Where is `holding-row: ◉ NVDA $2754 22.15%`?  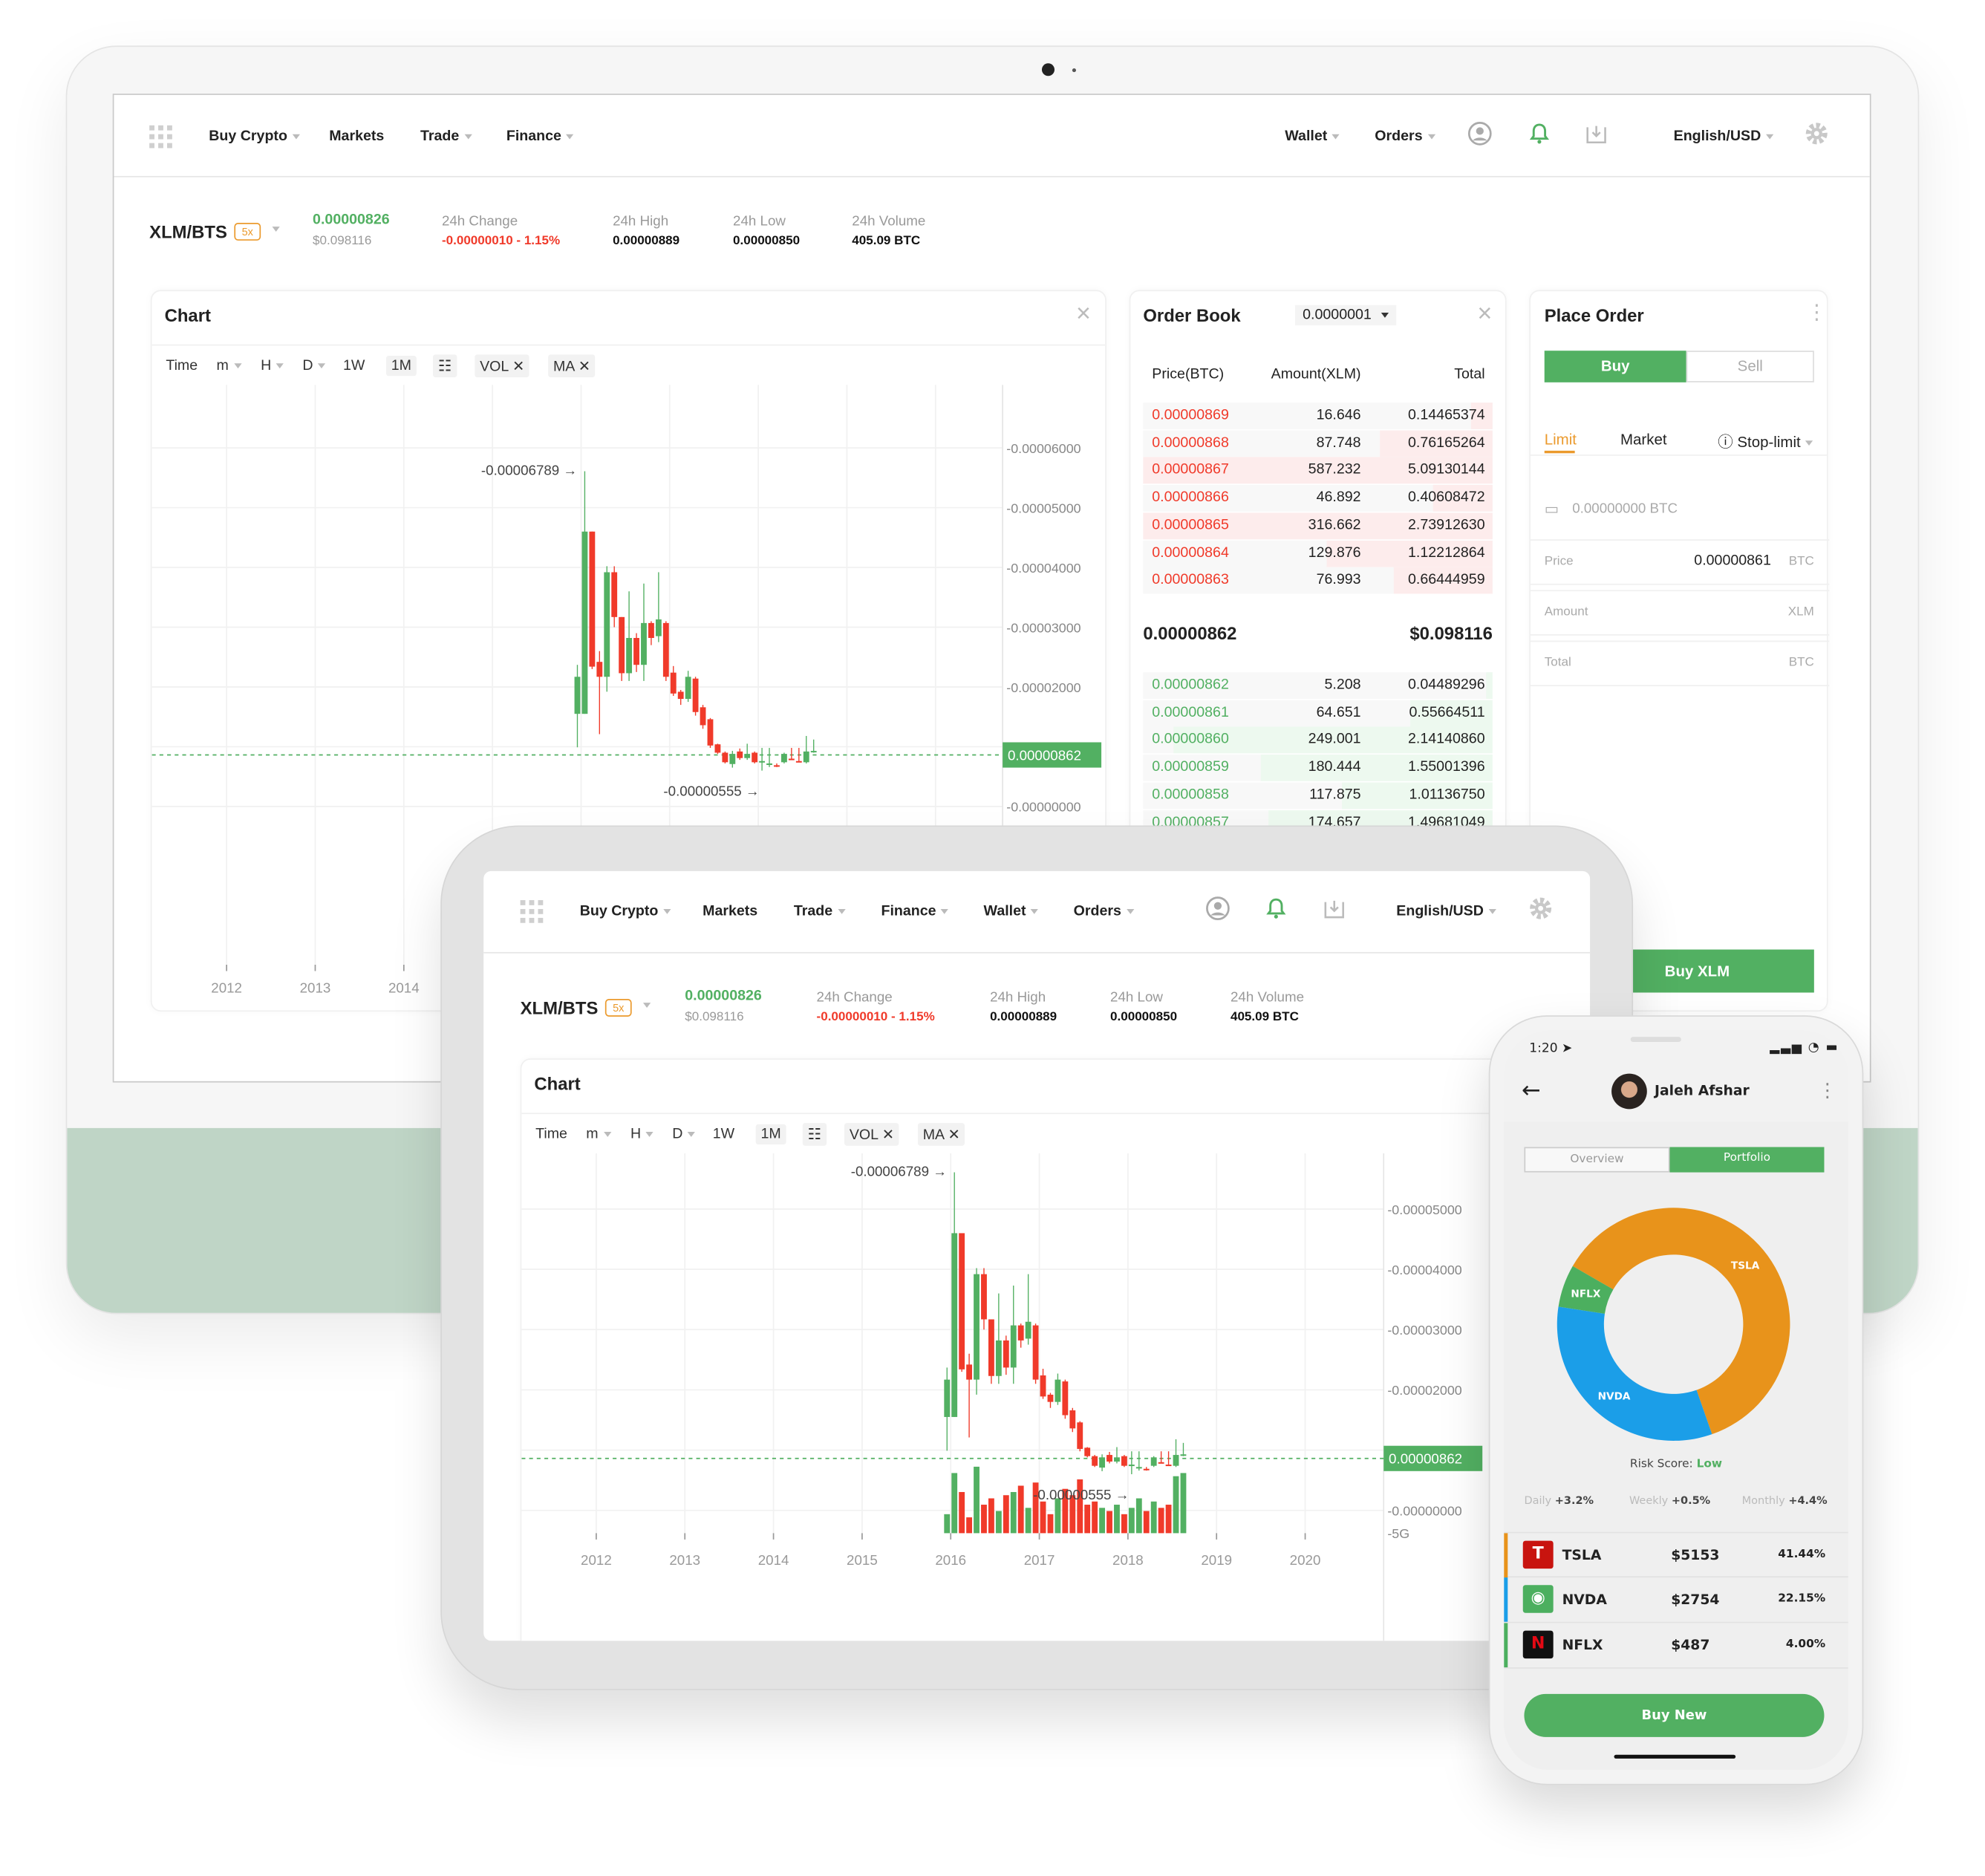
holding-row: ◉ NVDA $2754 22.15% is located at coordinates (1676, 1600).